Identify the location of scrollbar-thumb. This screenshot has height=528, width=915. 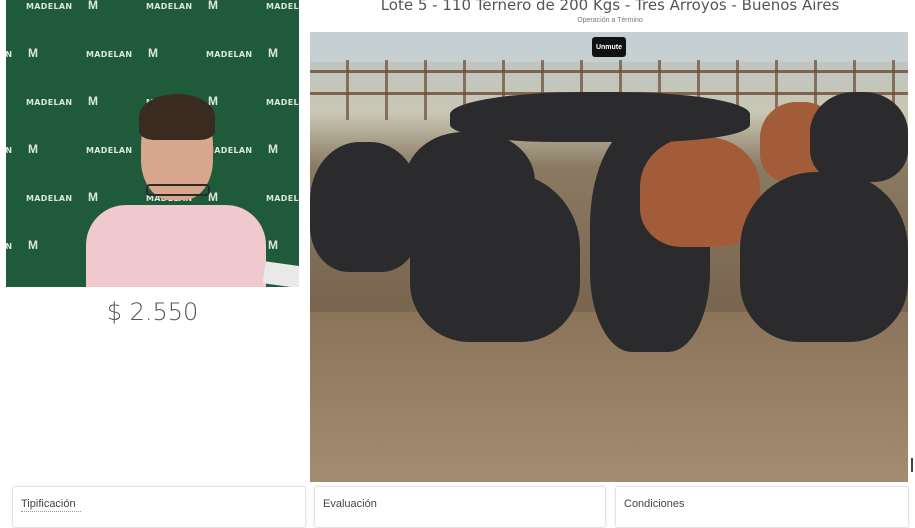
(912, 465).